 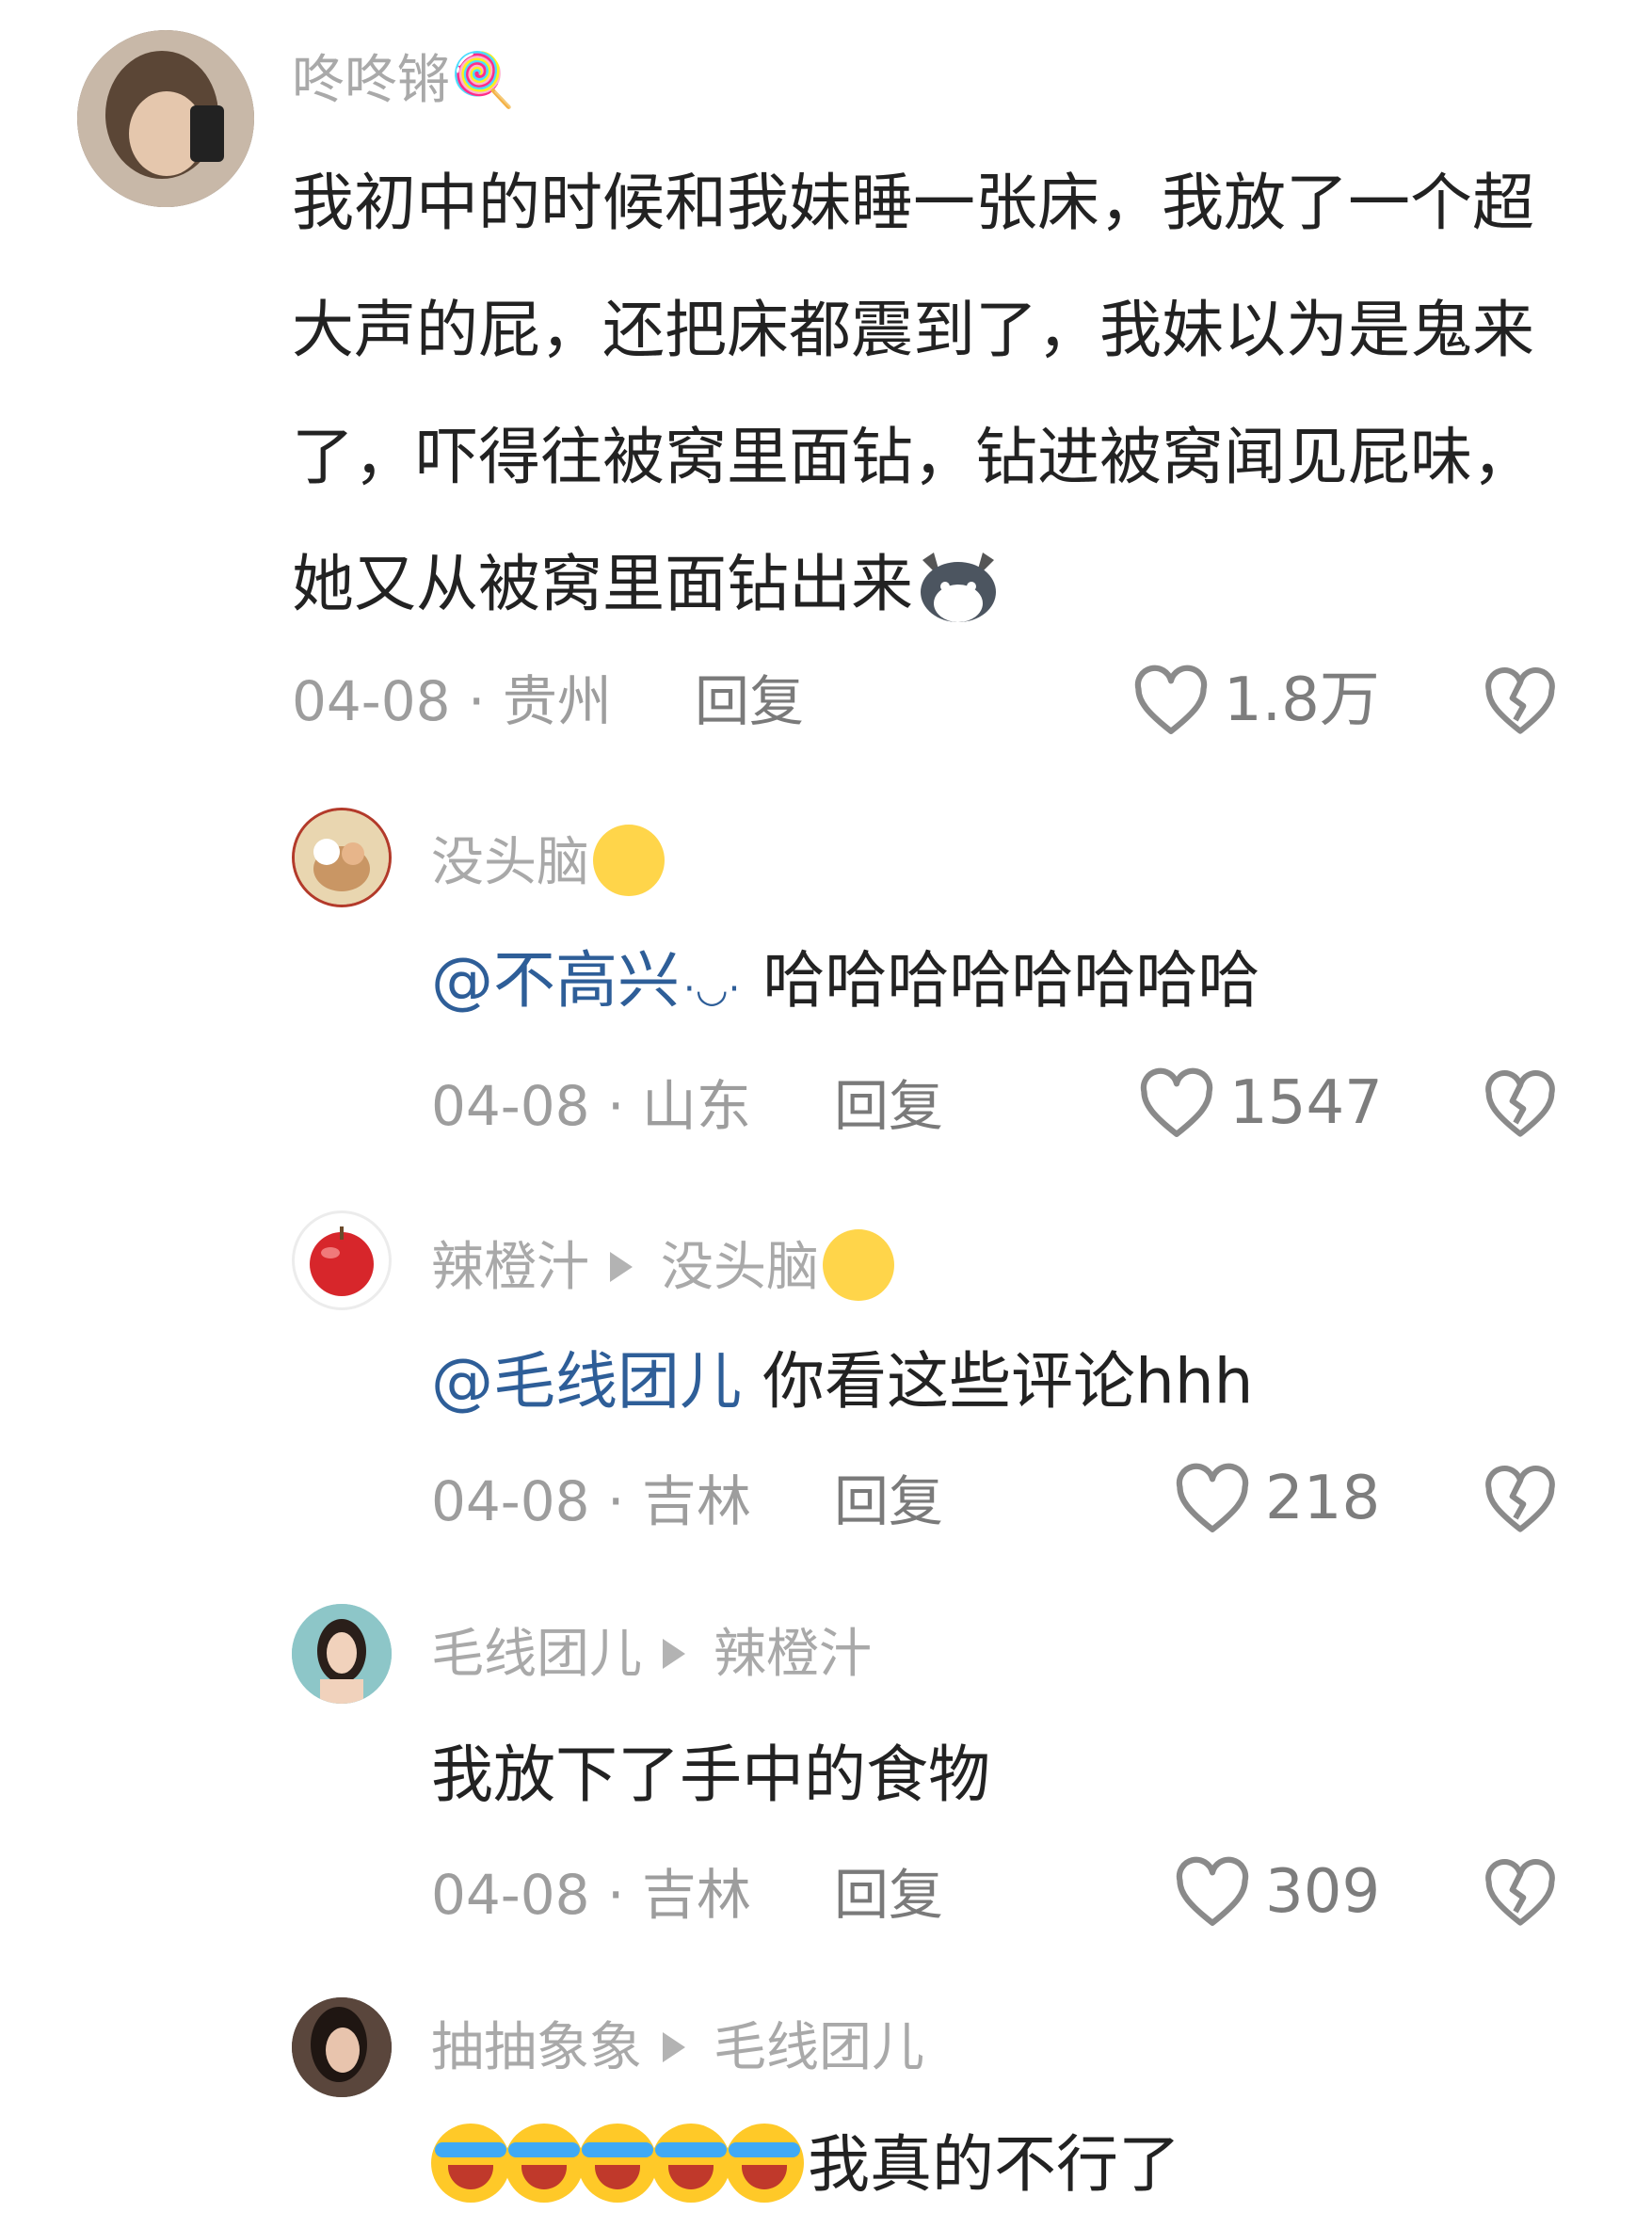 I want to click on username: 没头脑, so click(x=548, y=863).